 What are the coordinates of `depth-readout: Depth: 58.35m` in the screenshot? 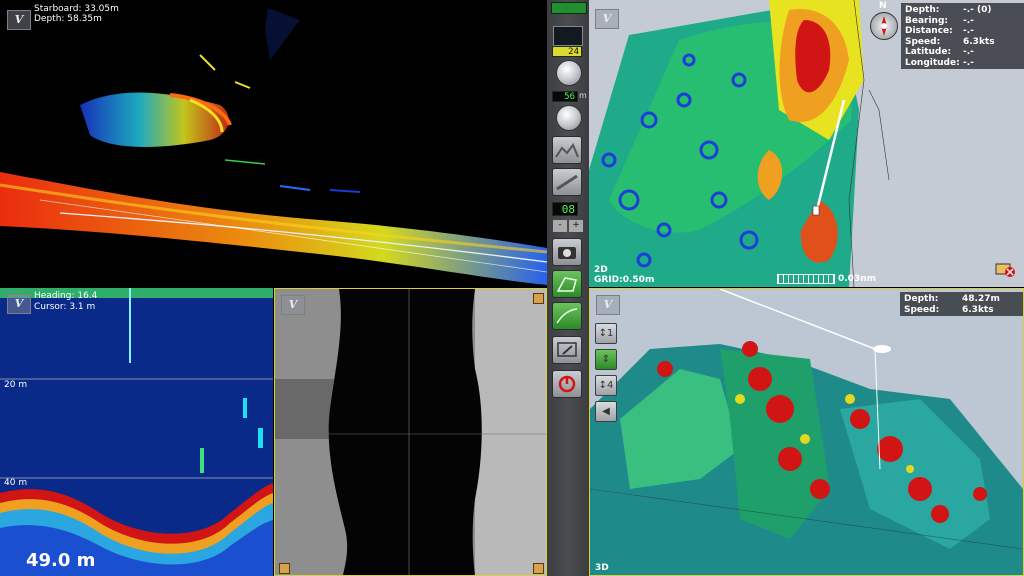 It's located at (68, 19).